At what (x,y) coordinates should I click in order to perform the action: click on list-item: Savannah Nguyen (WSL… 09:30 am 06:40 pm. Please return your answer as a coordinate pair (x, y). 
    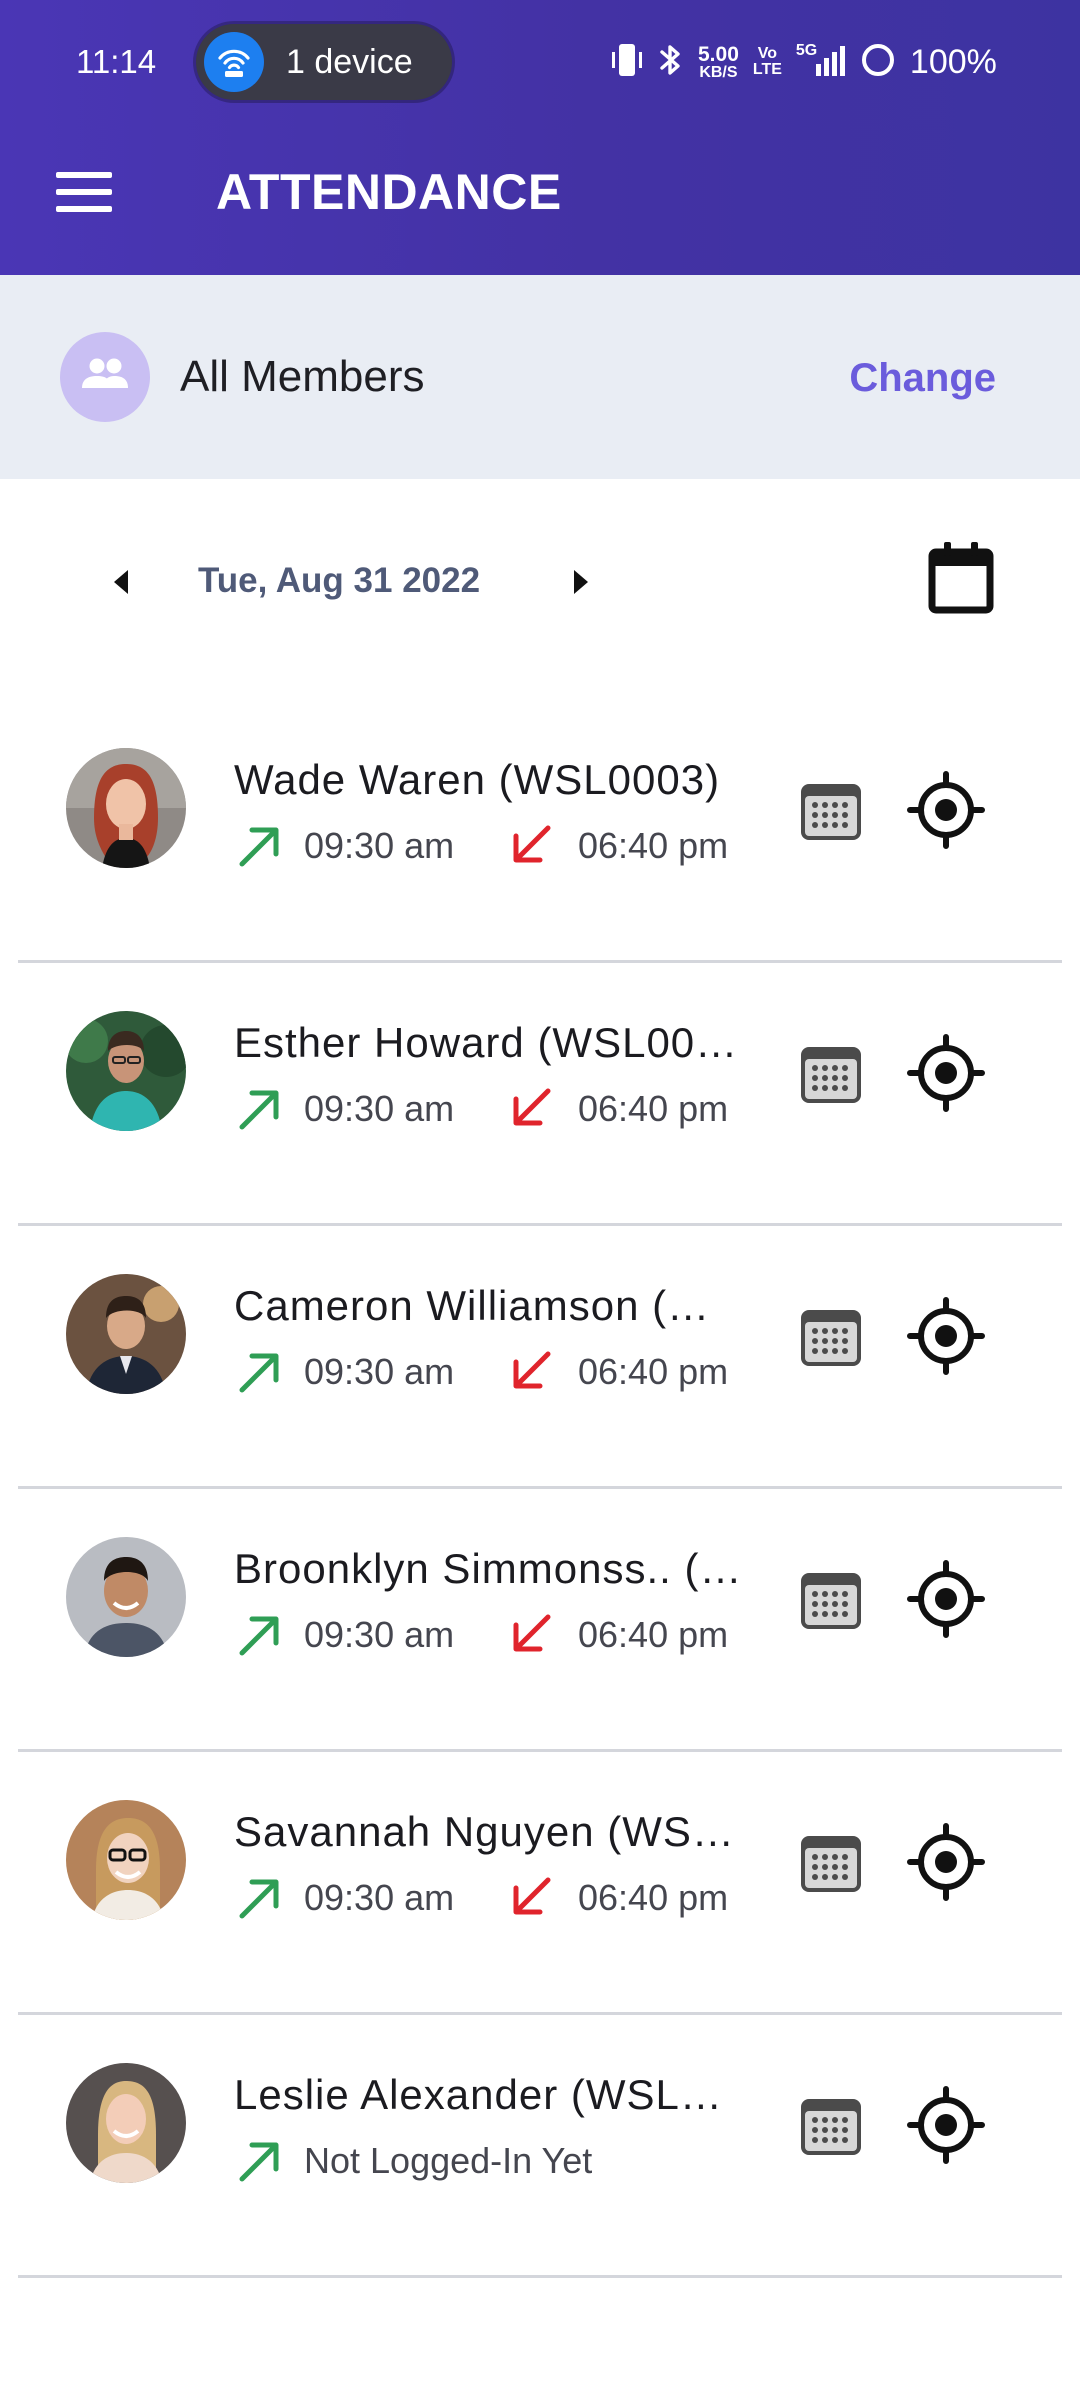
    Looking at the image, I should click on (540, 1883).